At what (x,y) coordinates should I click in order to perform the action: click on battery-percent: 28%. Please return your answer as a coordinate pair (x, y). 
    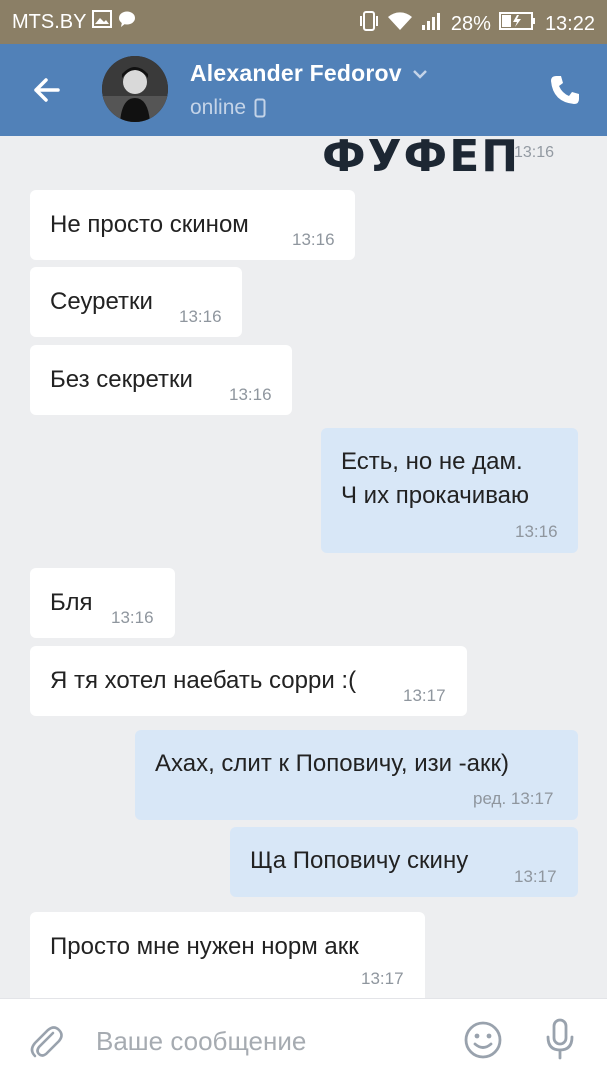
    Looking at the image, I should click on (470, 23).